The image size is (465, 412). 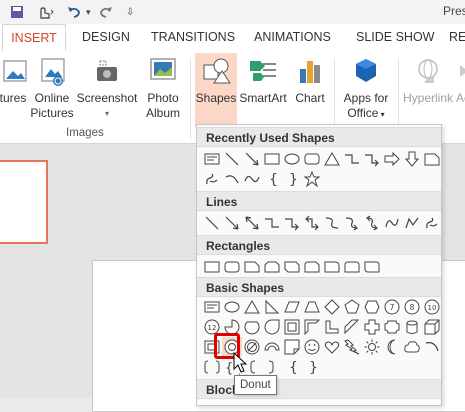 I want to click on octagon-icon: 8, so click(x=412, y=307).